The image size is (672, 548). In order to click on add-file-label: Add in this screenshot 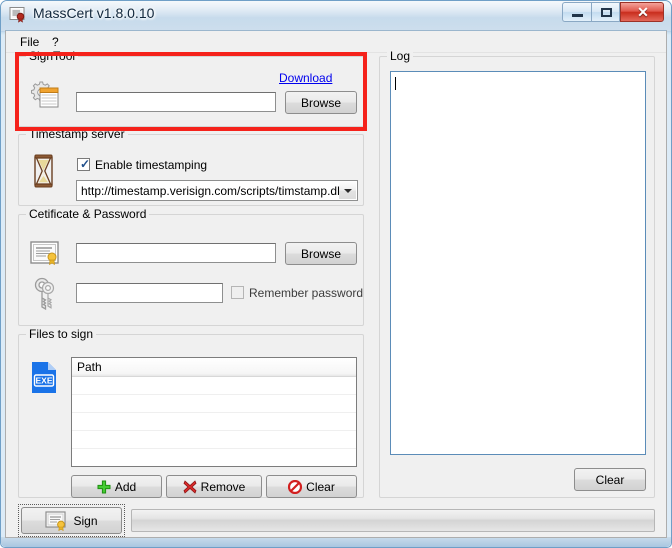, I will do `click(125, 486)`.